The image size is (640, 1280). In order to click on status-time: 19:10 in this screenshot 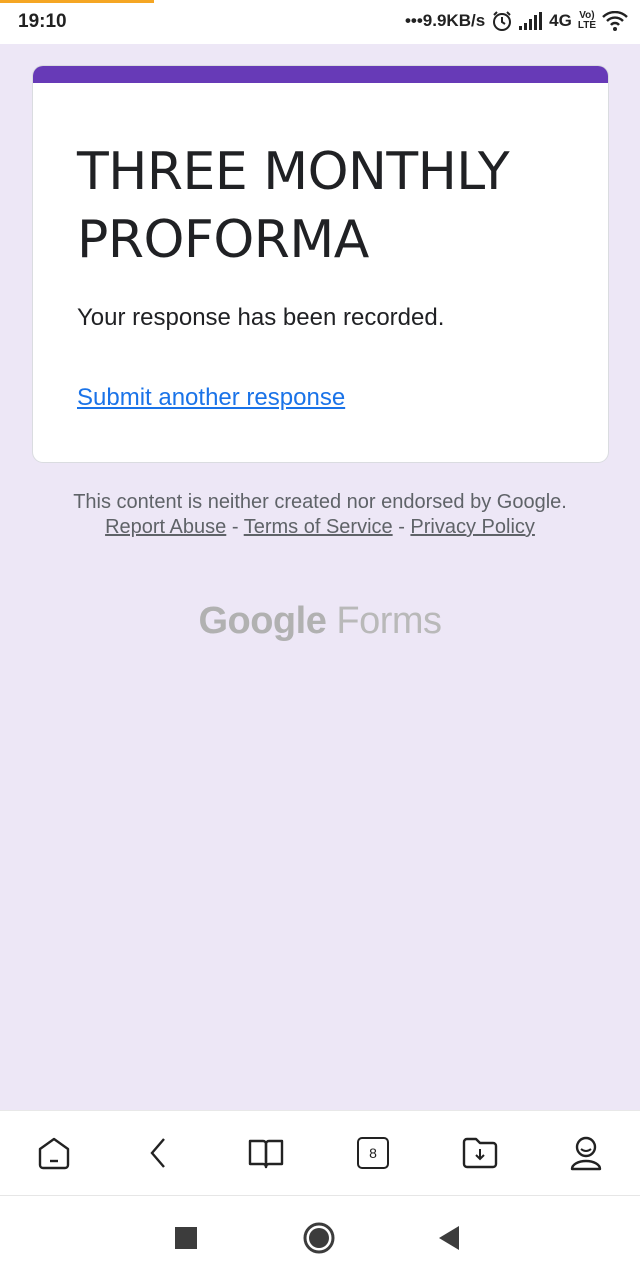, I will do `click(42, 21)`.